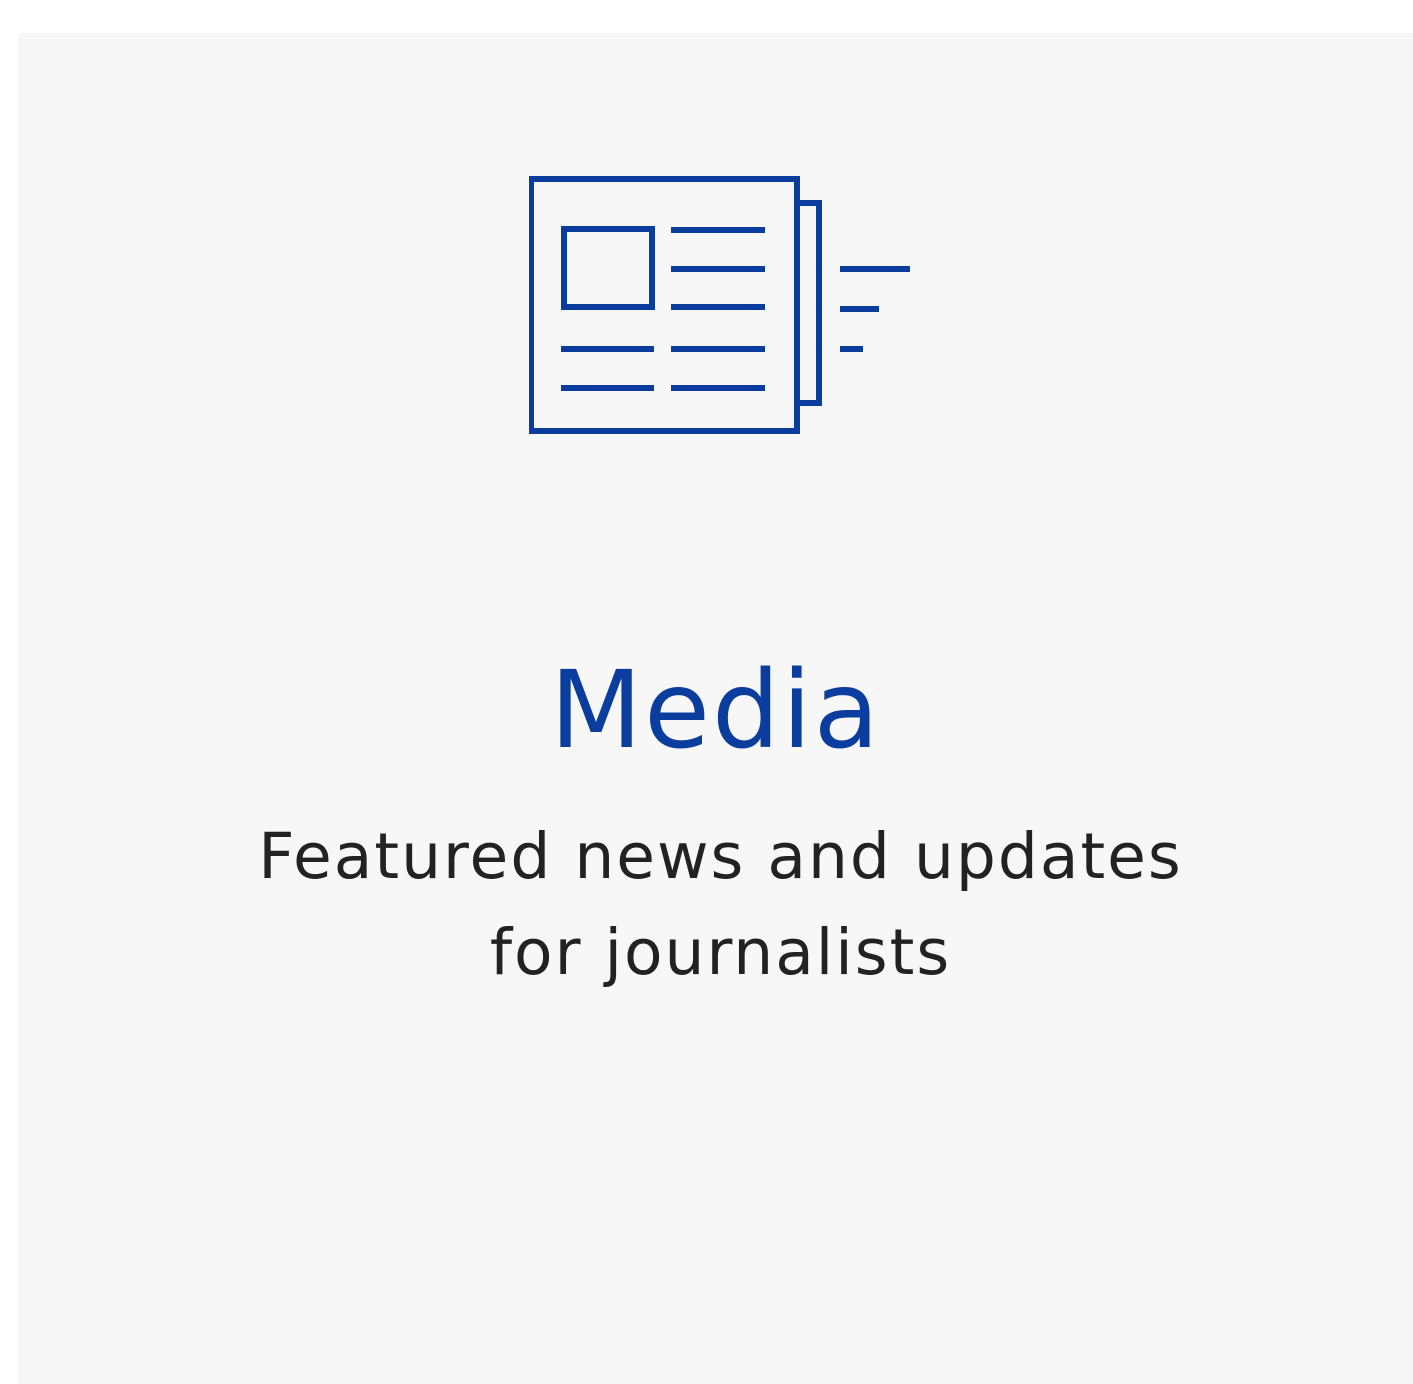 The width and height of the screenshot is (1413, 1384). Describe the element at coordinates (715, 711) in the screenshot. I see `card-title: Media` at that location.